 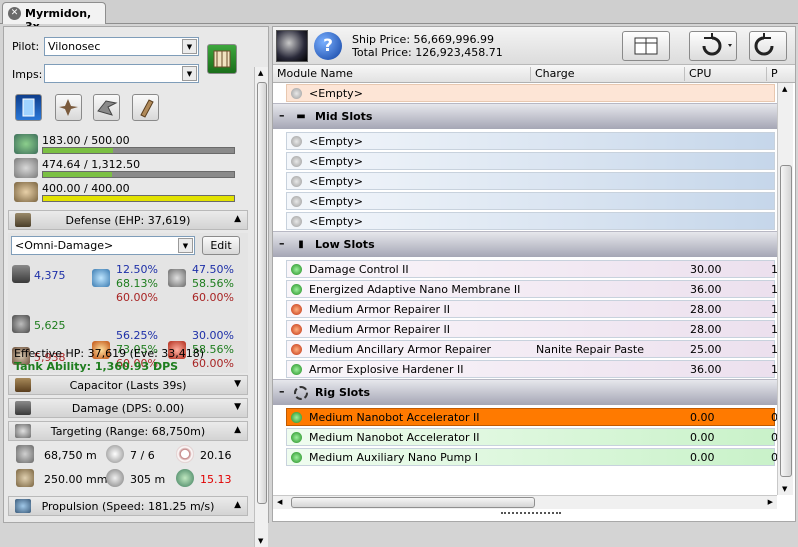 I want to click on defense-section-header: Defense (EHP: 37,619) ▲, so click(x=128, y=220).